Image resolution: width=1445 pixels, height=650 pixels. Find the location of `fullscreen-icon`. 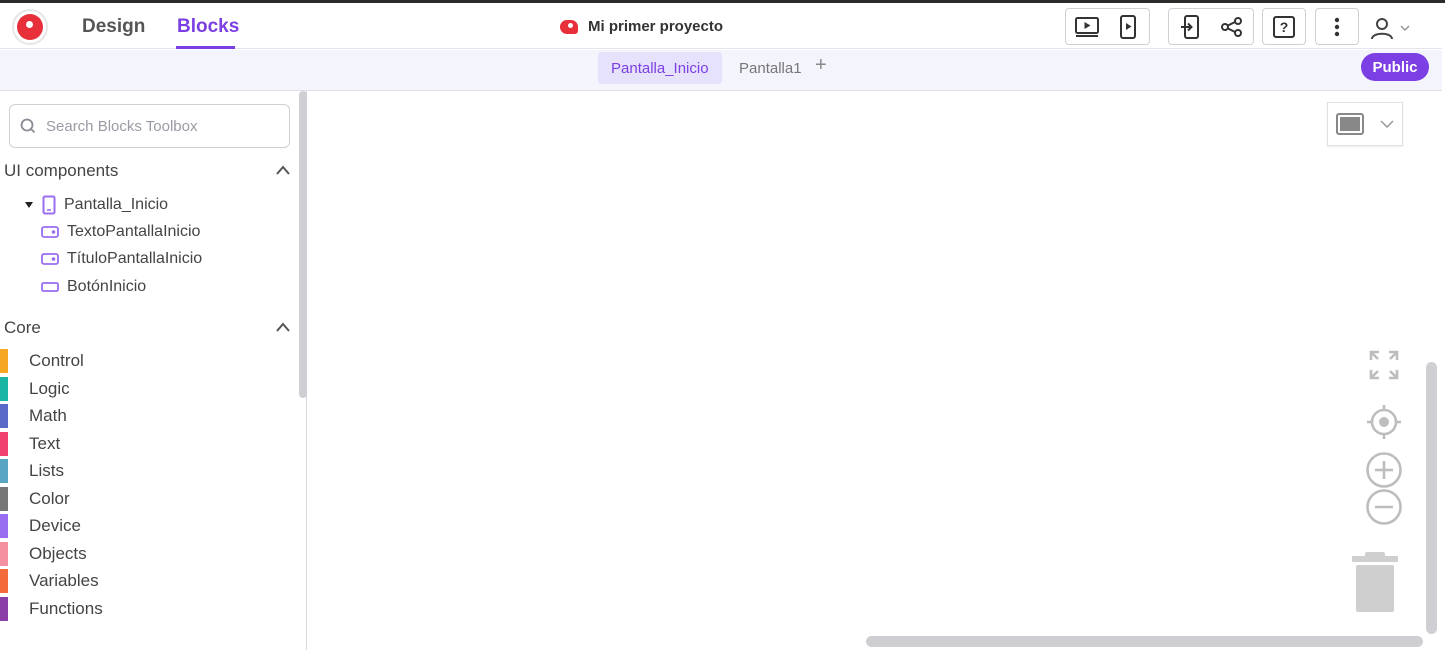

fullscreen-icon is located at coordinates (1384, 365).